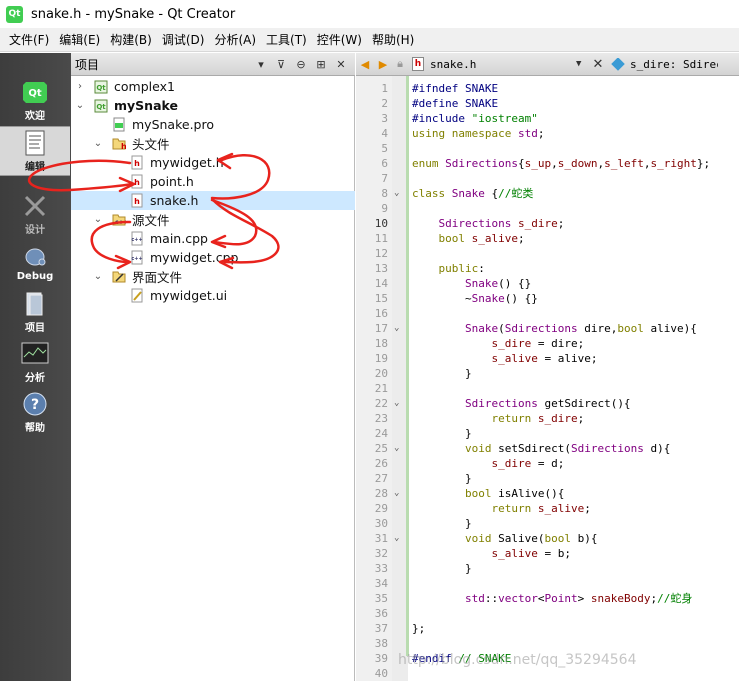 This screenshot has height=681, width=739. Describe the element at coordinates (213, 143) in the screenshot. I see `tree-item-headers: ⌄ h 头文件` at that location.